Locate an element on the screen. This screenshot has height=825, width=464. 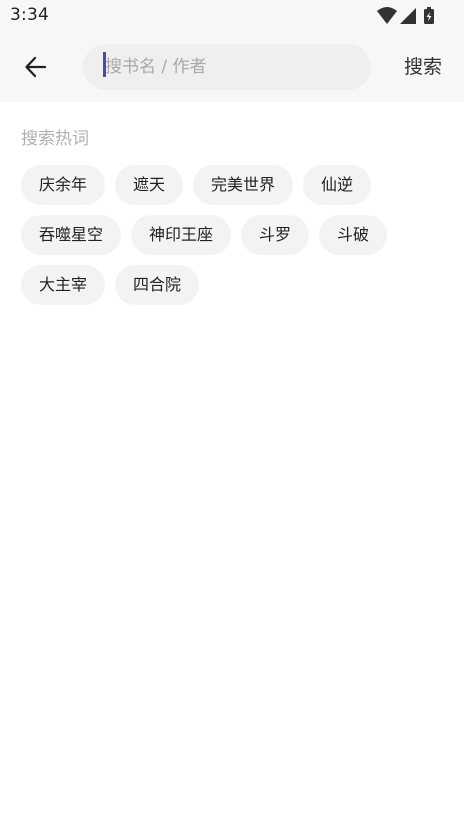
hot-word-chip: 遮天 is located at coordinates (149, 185).